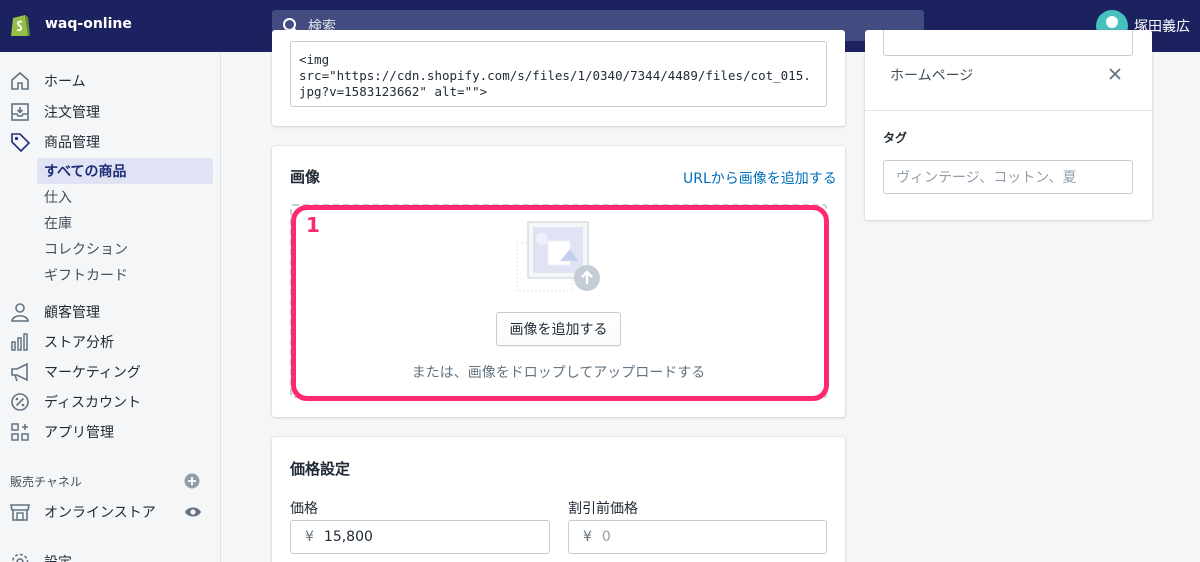 This screenshot has height=562, width=1200. What do you see at coordinates (697, 537) in the screenshot?
I see `compare-at-price-input: ¥ 0` at bounding box center [697, 537].